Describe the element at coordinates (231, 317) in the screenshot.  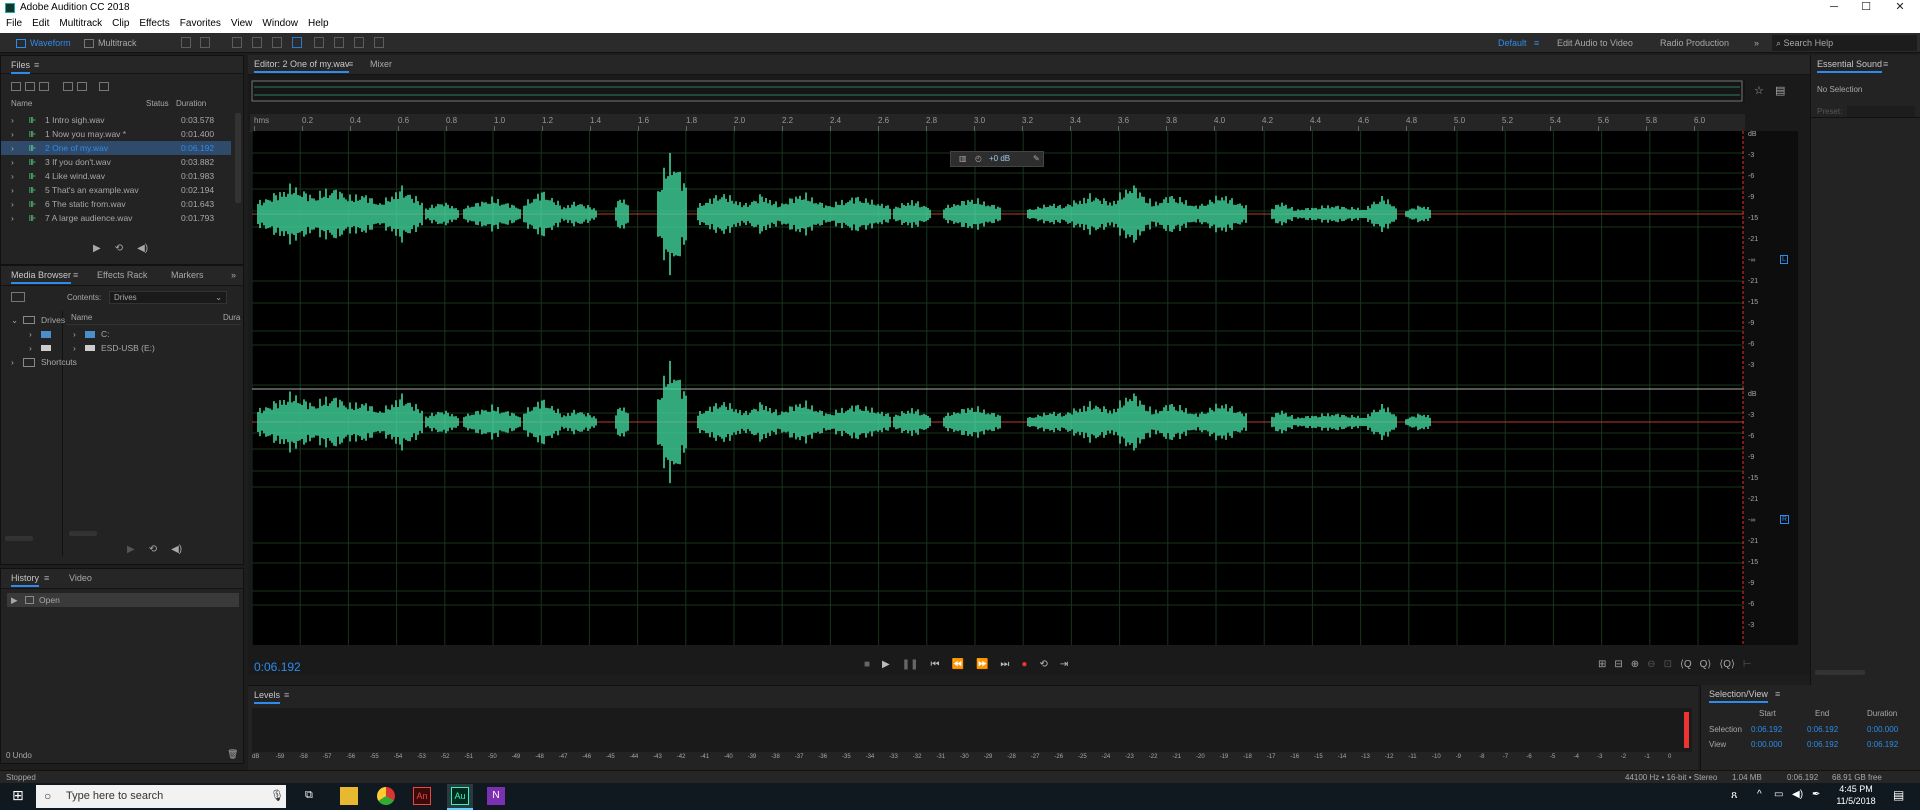
I see `col-duration: Dura` at that location.